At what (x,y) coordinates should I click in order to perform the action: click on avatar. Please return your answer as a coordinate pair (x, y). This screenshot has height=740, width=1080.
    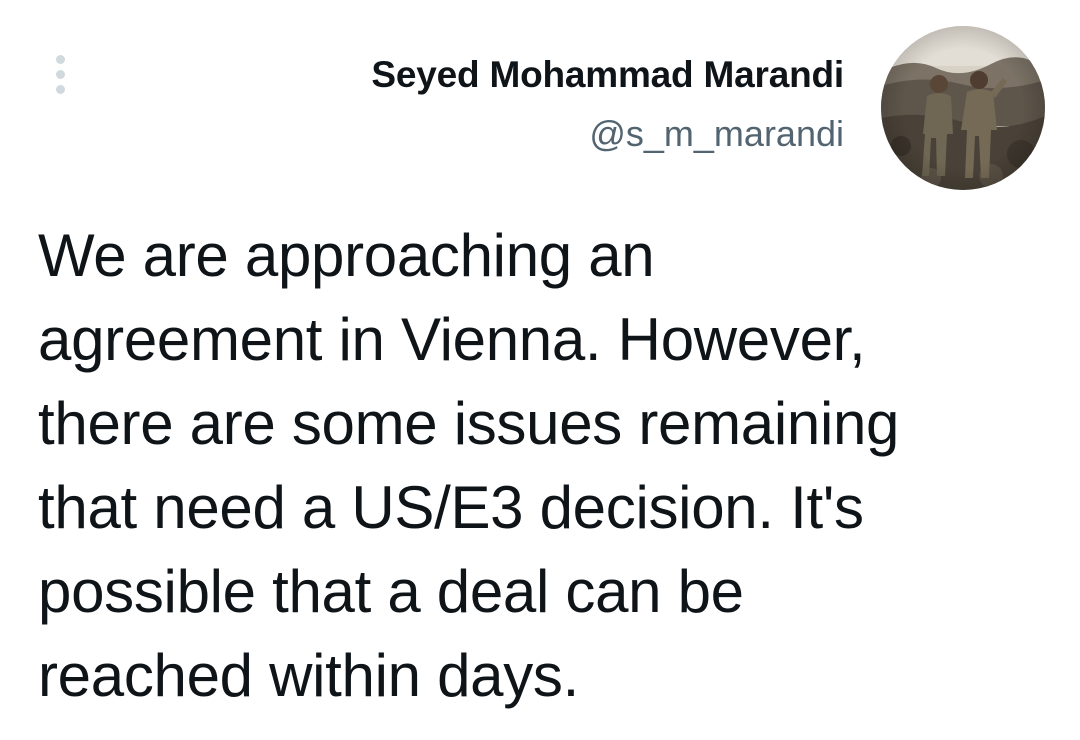
    Looking at the image, I should click on (963, 108).